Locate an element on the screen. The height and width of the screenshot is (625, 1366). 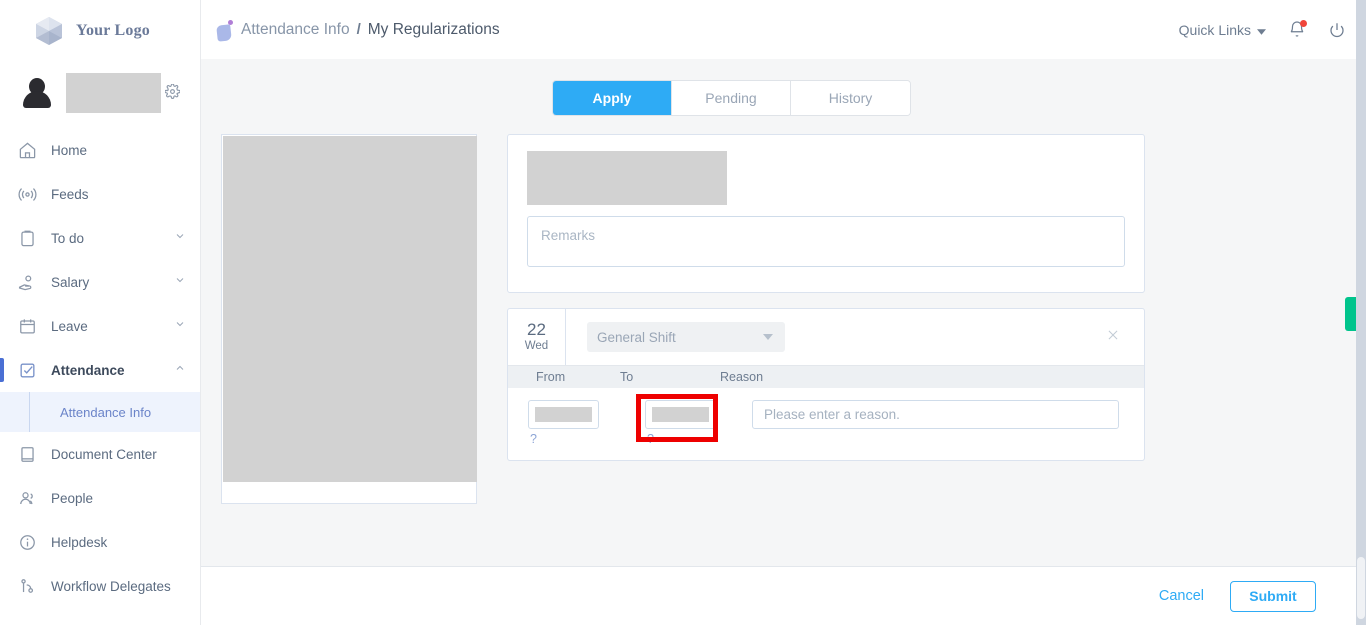
info-icon is located at coordinates (27, 542).